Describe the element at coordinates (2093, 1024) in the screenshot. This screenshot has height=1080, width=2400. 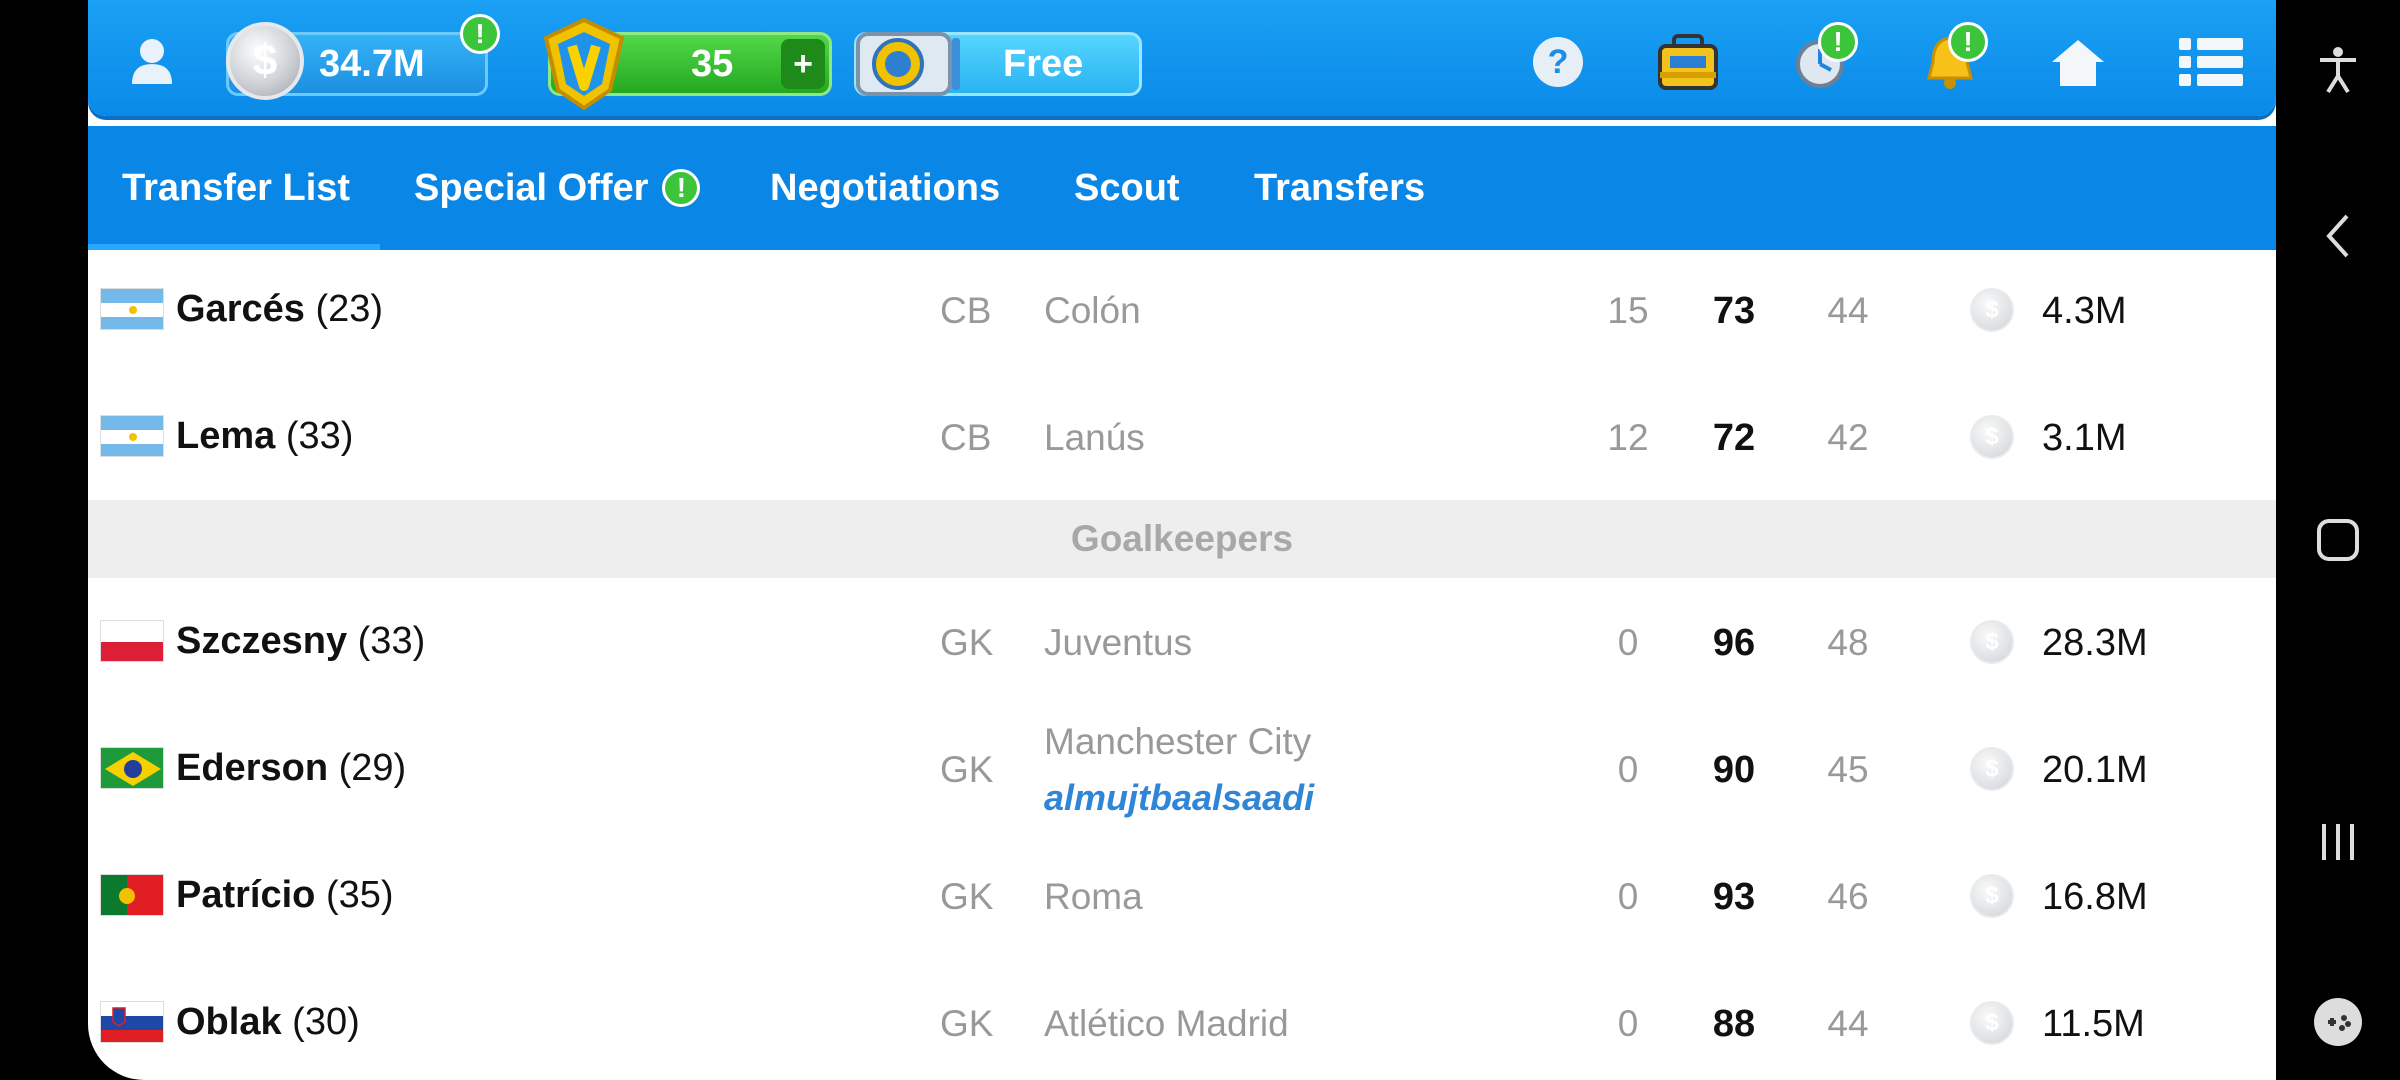
I see `player-price: 11.5M` at that location.